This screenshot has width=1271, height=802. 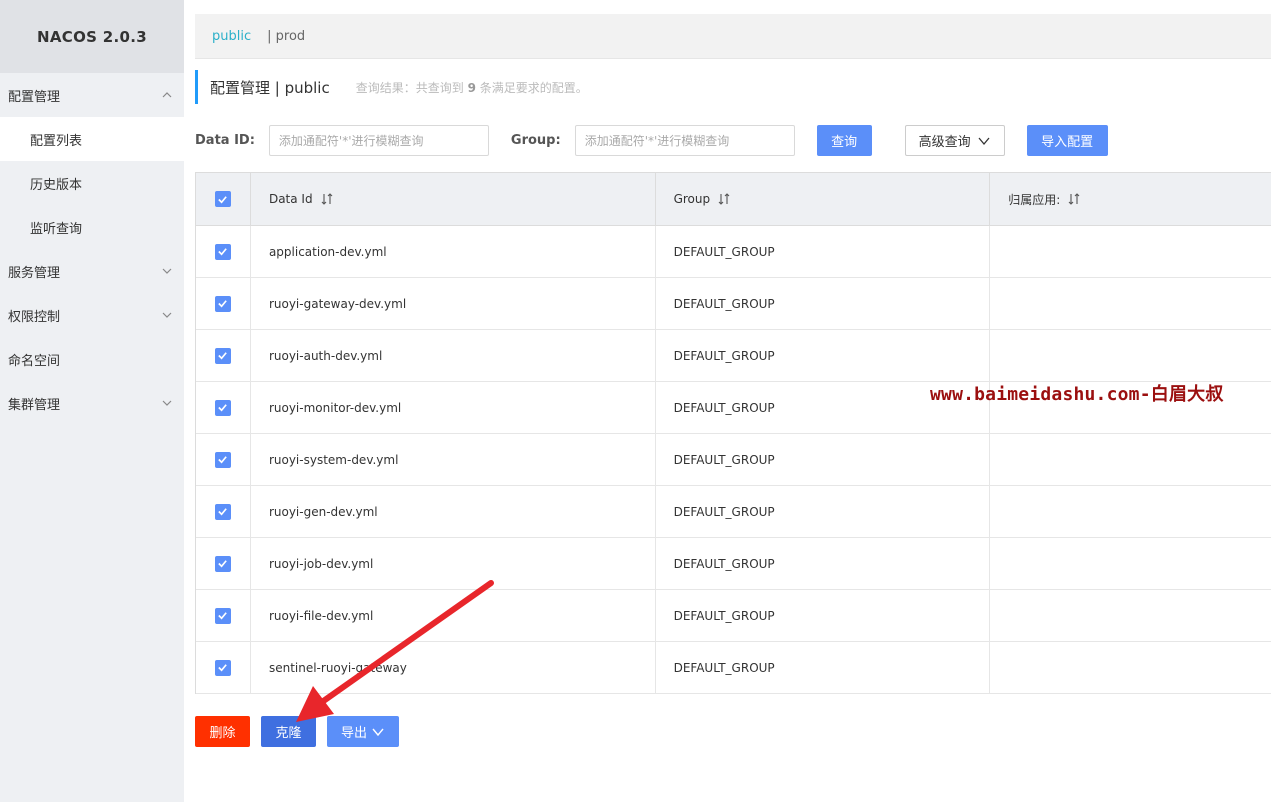 I want to click on row-dataid: application-dev.yml, so click(x=453, y=251).